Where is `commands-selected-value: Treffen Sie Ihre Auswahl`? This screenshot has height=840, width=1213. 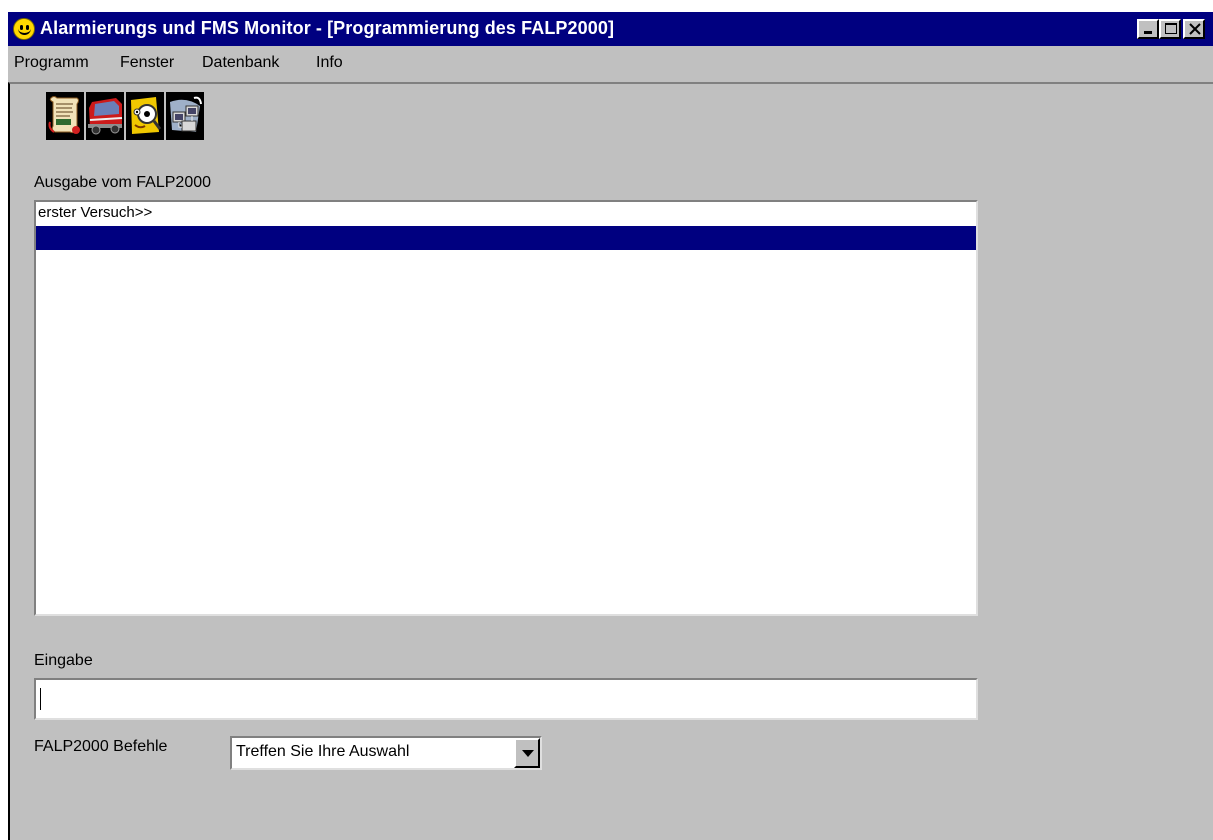
commands-selected-value: Treffen Sie Ihre Auswahl is located at coordinates (323, 751).